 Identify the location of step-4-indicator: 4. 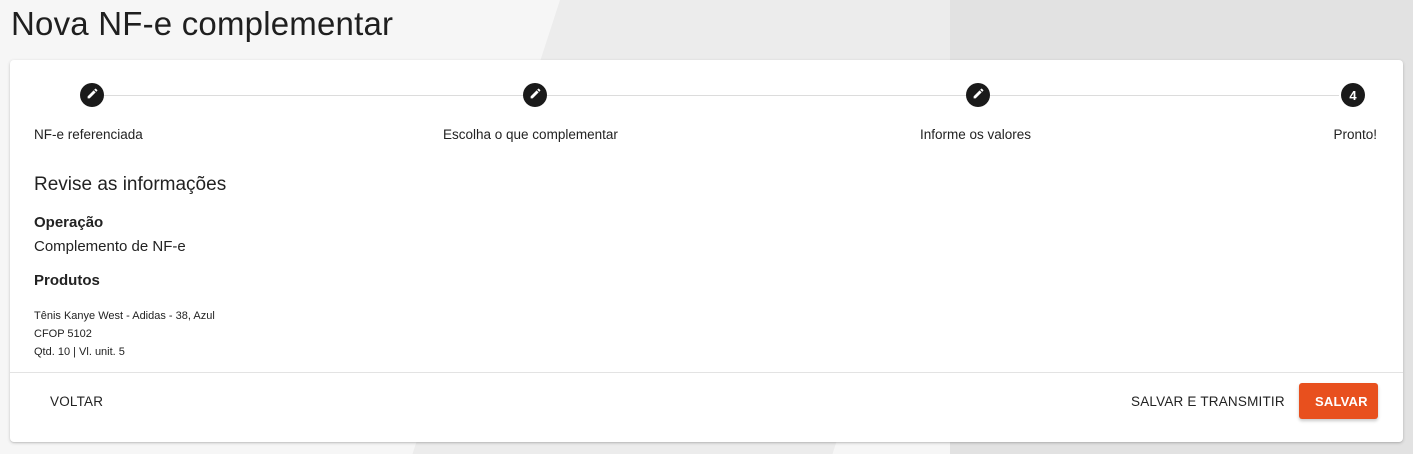
(1353, 95).